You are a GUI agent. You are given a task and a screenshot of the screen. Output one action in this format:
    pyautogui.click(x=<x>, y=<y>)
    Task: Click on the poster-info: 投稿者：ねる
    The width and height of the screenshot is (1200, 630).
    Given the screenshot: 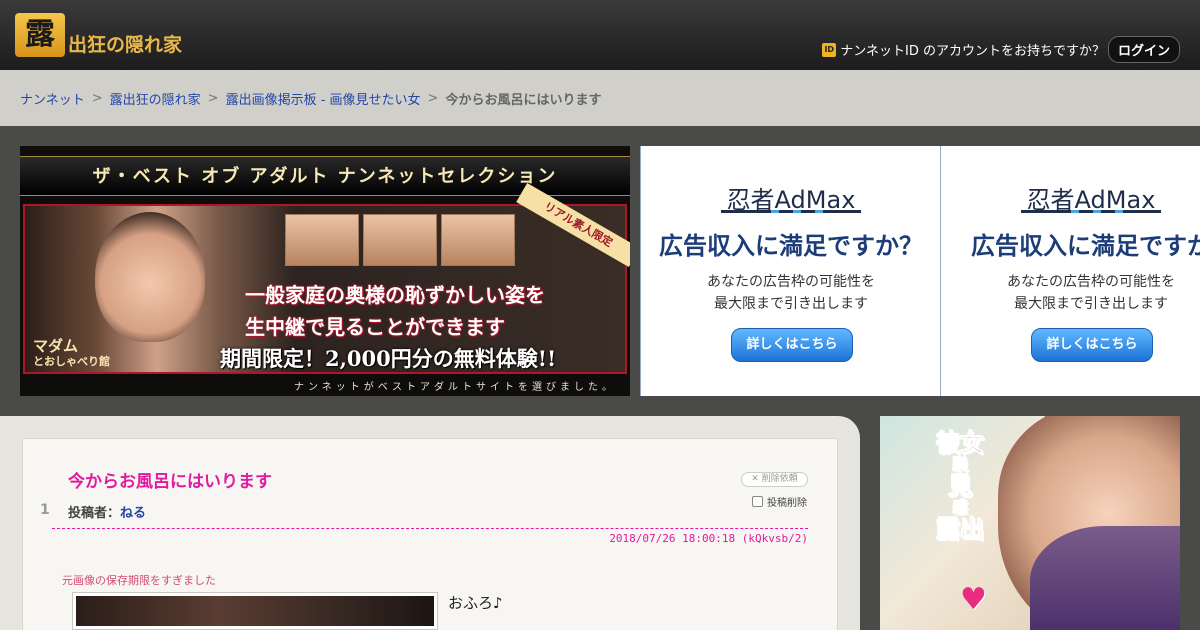 What is the action you would take?
    pyautogui.click(x=107, y=511)
    